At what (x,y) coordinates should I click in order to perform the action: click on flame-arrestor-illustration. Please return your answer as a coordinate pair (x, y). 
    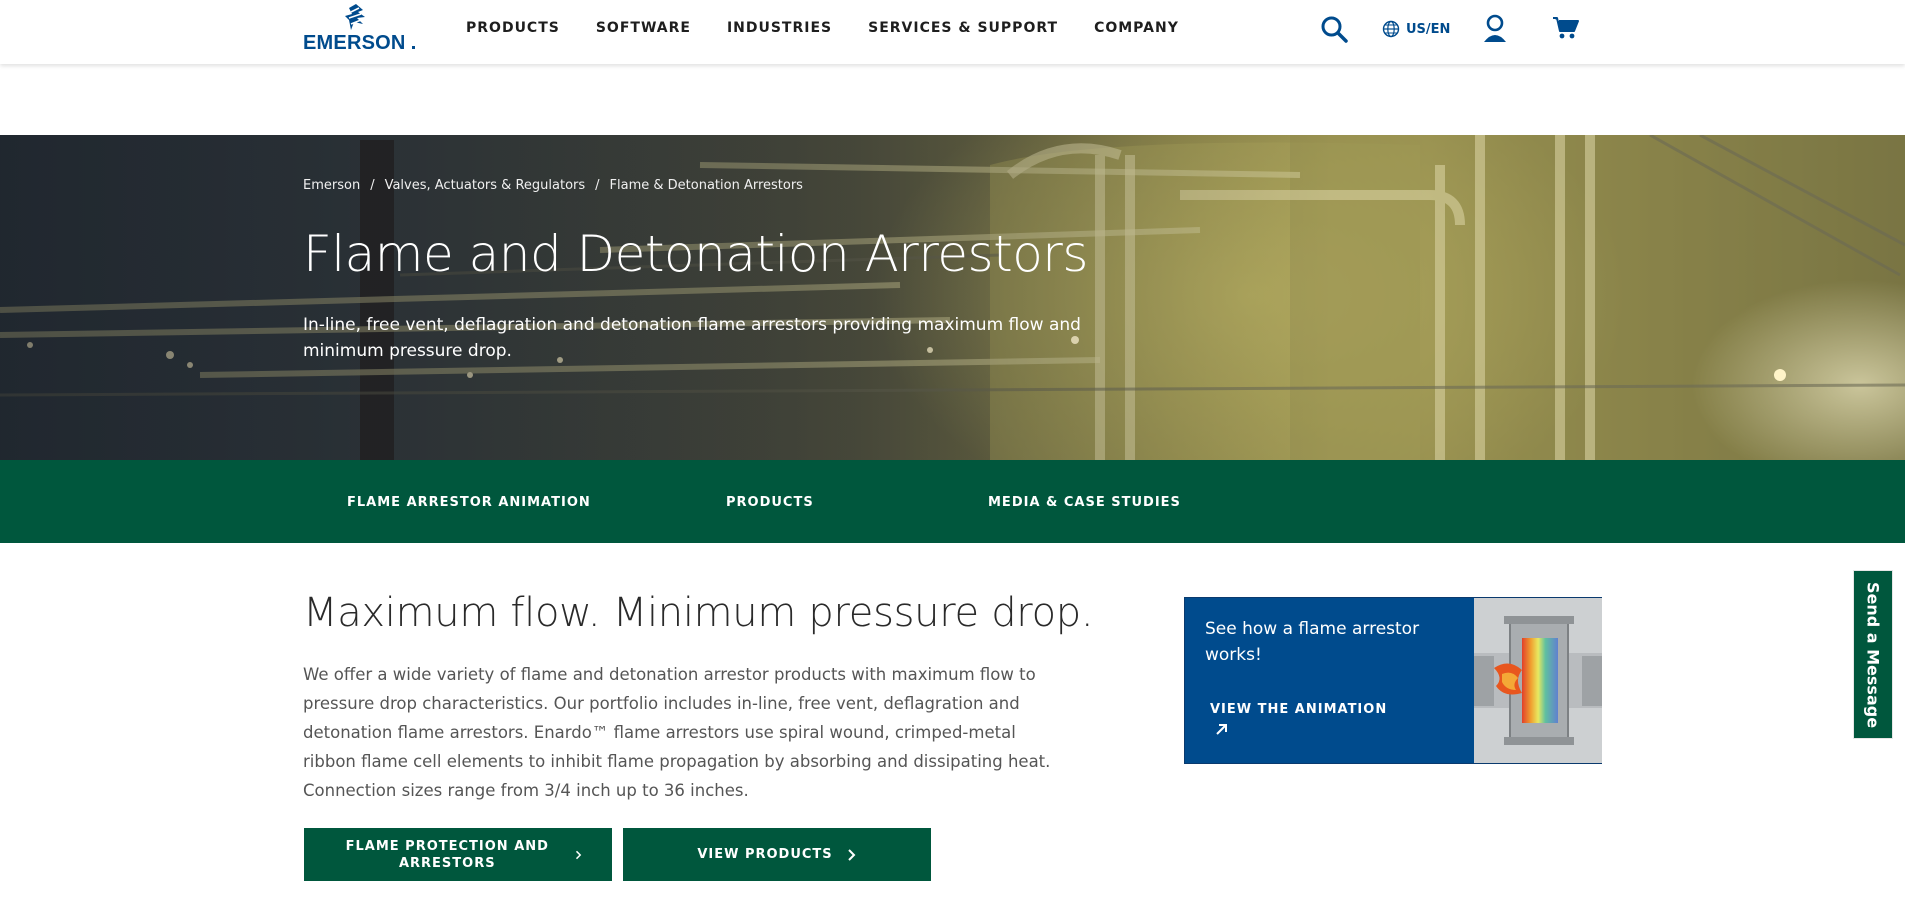
    Looking at the image, I should click on (1538, 680).